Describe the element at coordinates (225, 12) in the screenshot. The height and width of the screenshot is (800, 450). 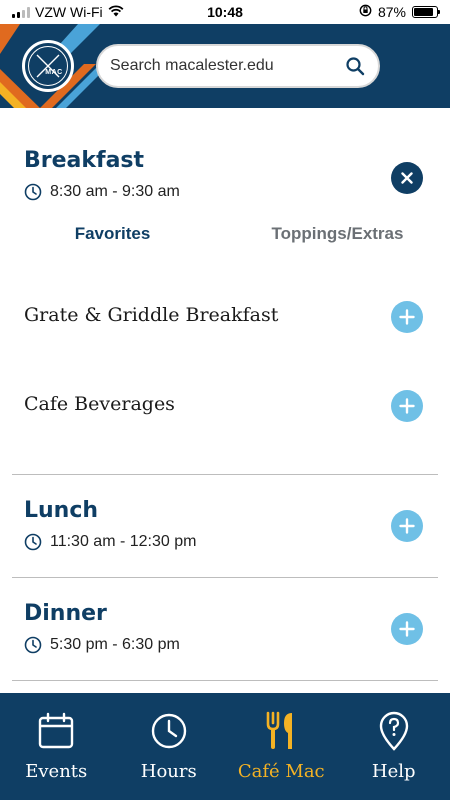
I see `status-bar: VZW Wi-Fi 10:48 87%` at that location.